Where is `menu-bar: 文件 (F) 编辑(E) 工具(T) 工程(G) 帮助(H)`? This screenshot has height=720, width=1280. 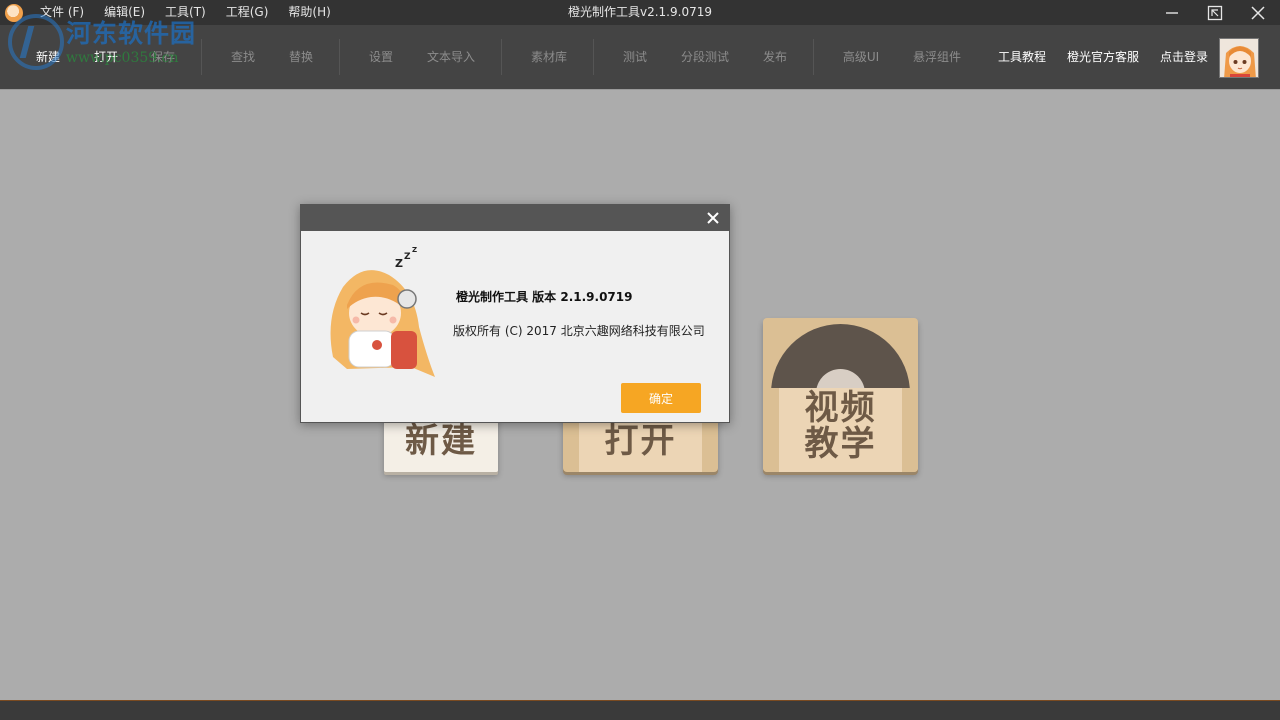
menu-bar: 文件 (F) 编辑(E) 工具(T) 工程(G) 帮助(H) is located at coordinates (195, 12).